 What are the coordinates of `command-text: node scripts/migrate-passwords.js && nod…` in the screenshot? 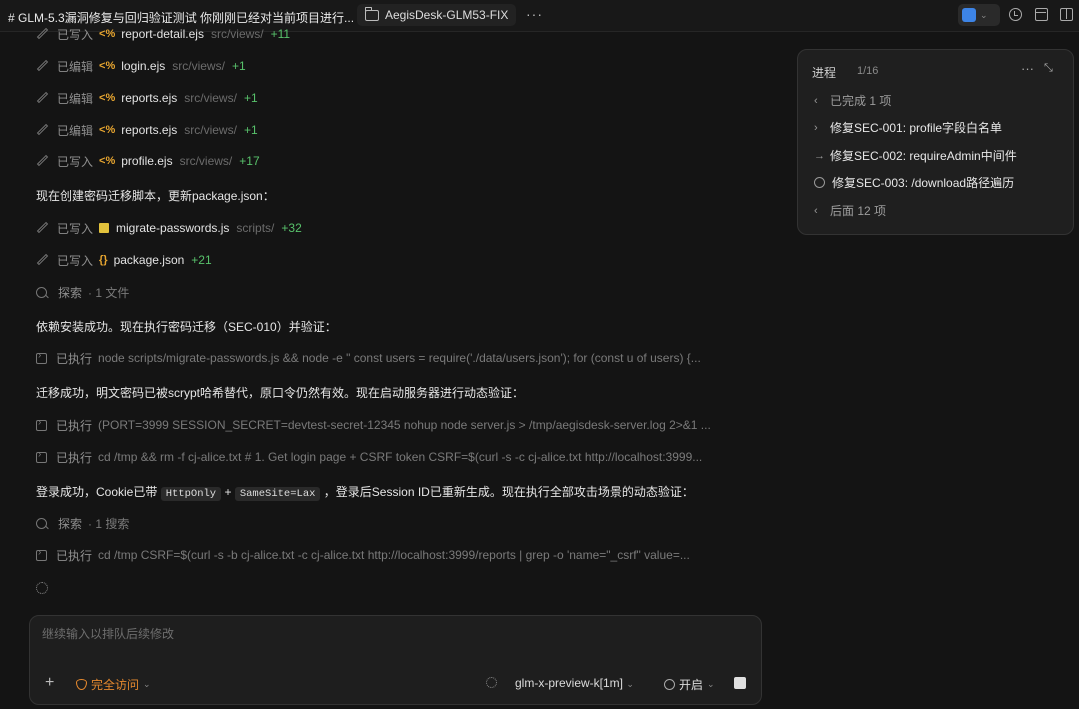 It's located at (399, 358).